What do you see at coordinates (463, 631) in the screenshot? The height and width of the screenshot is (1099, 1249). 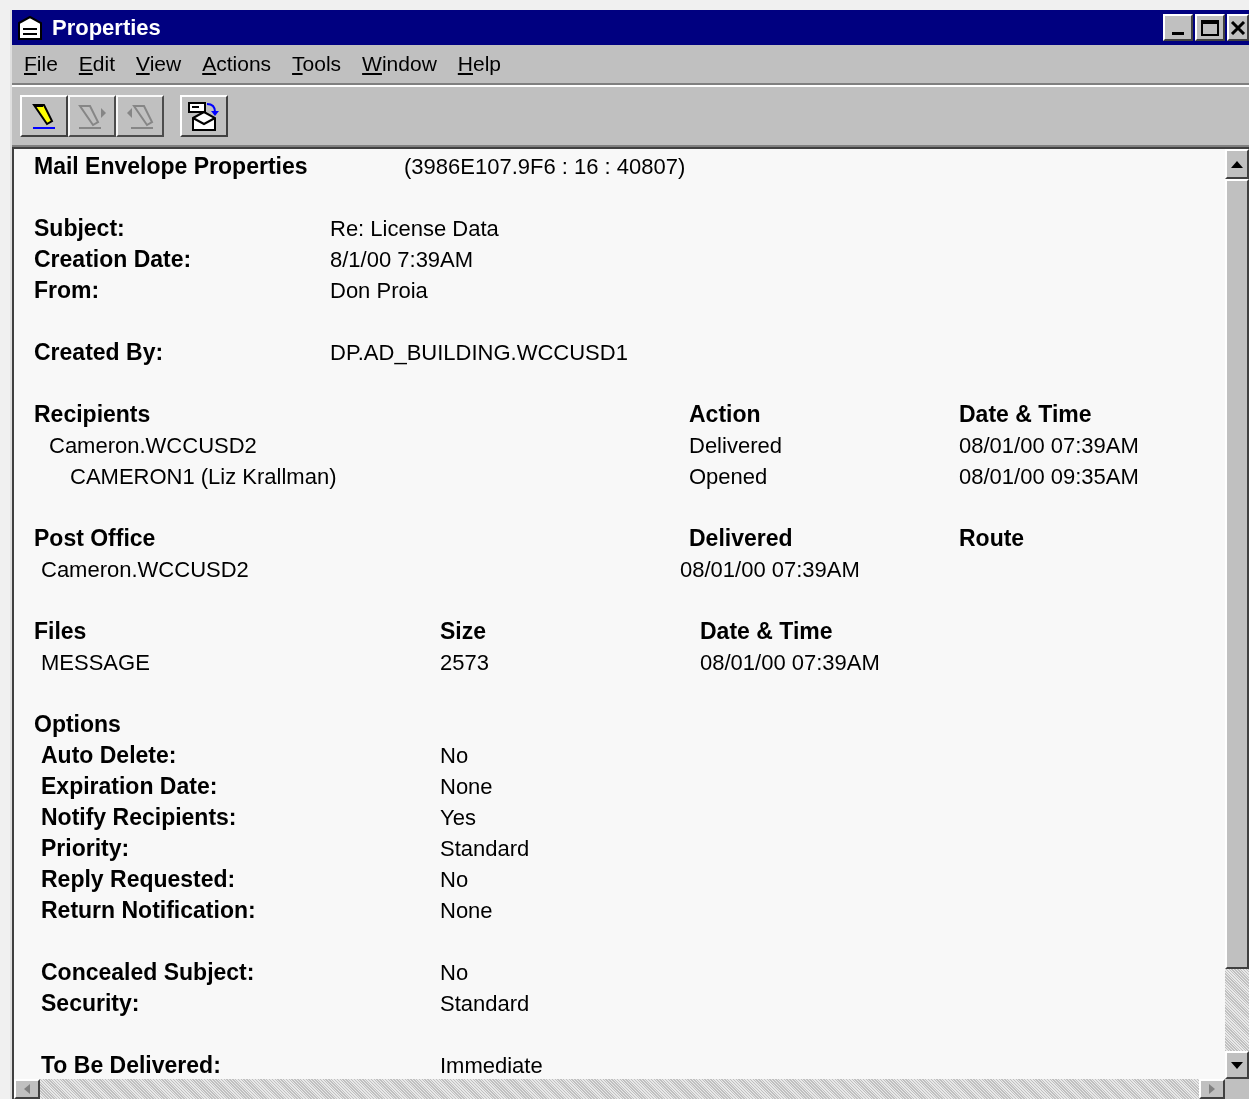 I see `column-header: Size` at bounding box center [463, 631].